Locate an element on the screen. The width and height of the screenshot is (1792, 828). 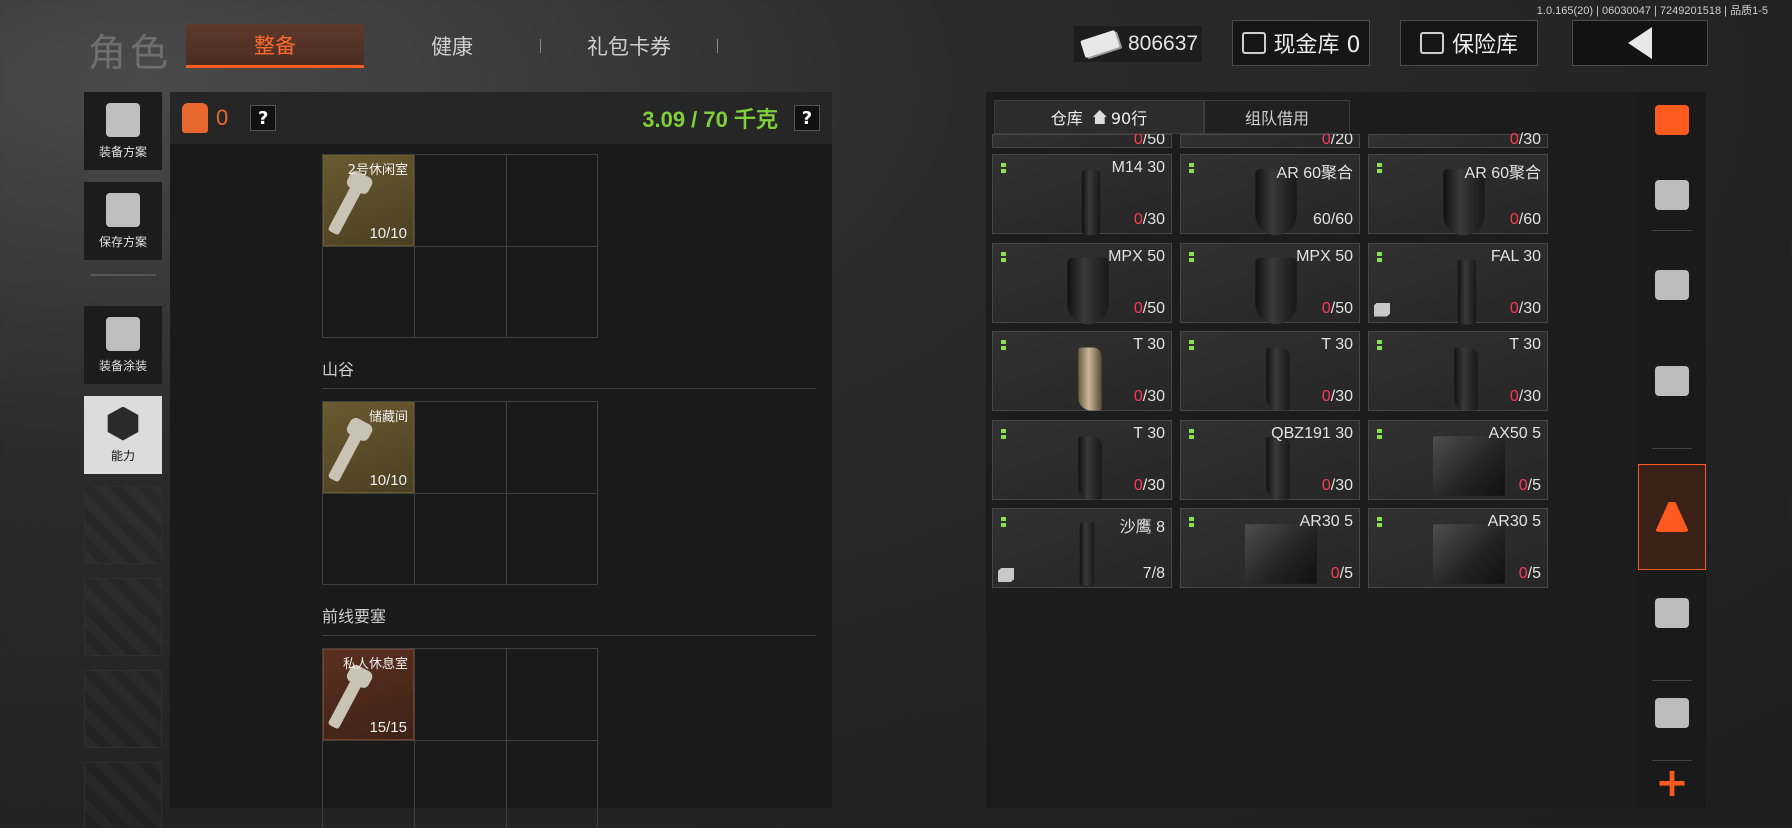
key-item: 储藏间 10/10 is located at coordinates (368, 447).